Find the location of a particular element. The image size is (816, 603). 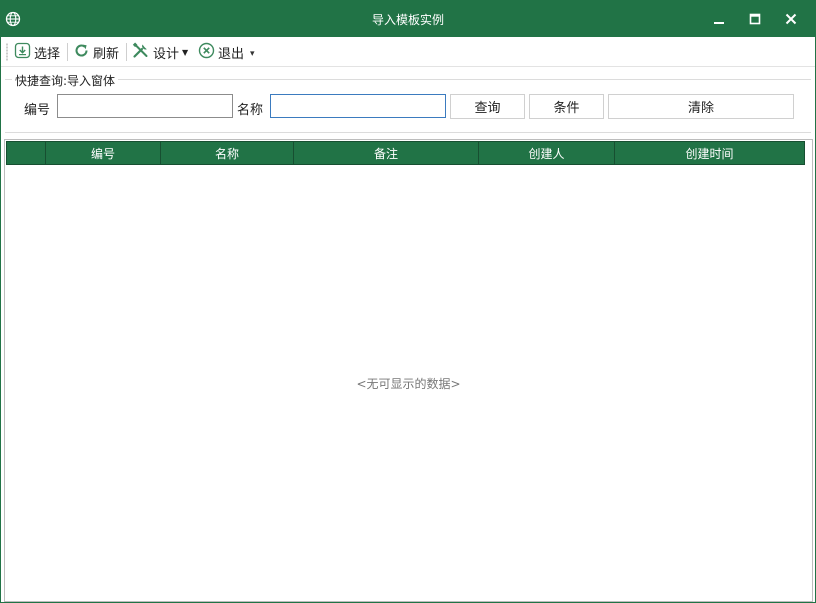

exit-label: 退出 is located at coordinates (231, 54).